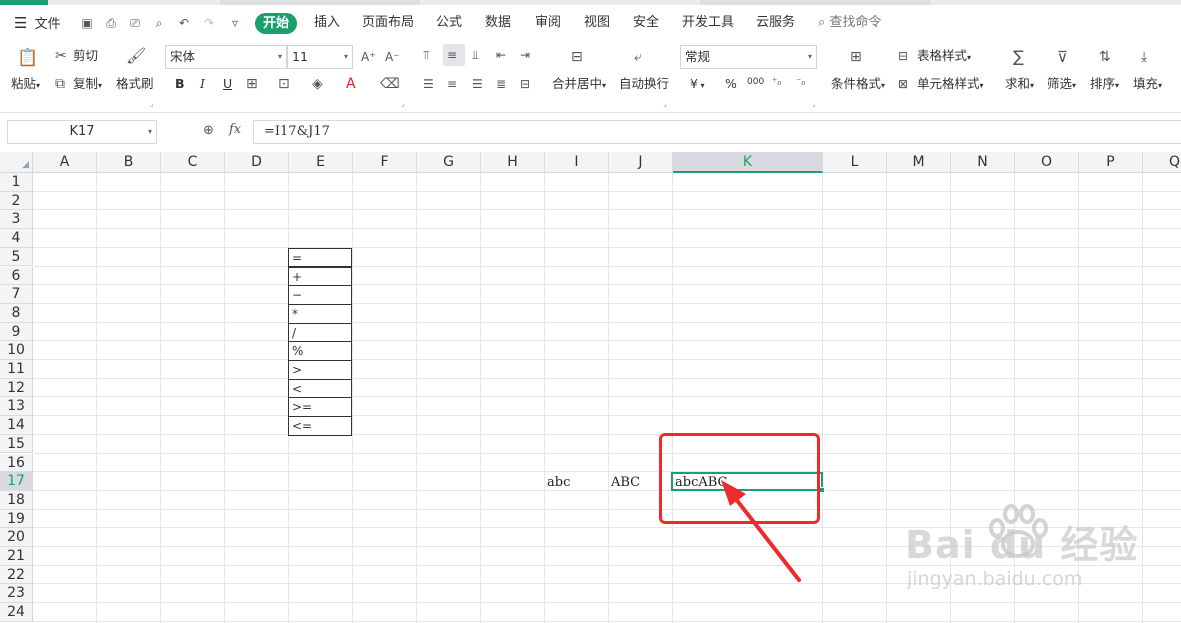 Image resolution: width=1181 pixels, height=623 pixels. I want to click on align-top-icon: ⫪, so click(426, 55).